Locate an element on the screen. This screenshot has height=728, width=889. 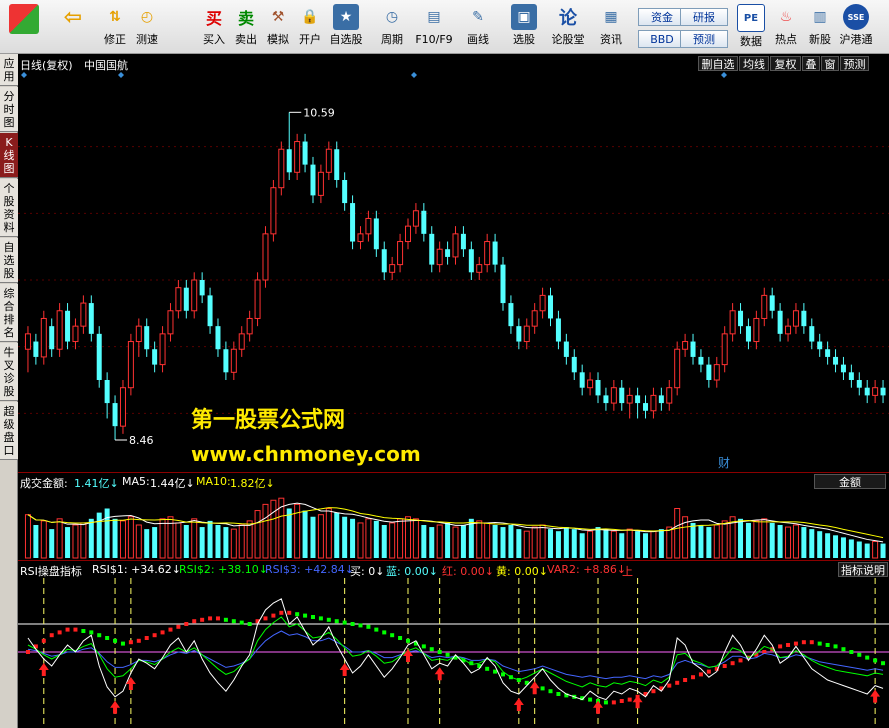
sidebar-tab-1: 分时图 is located at coordinates (9, 109).